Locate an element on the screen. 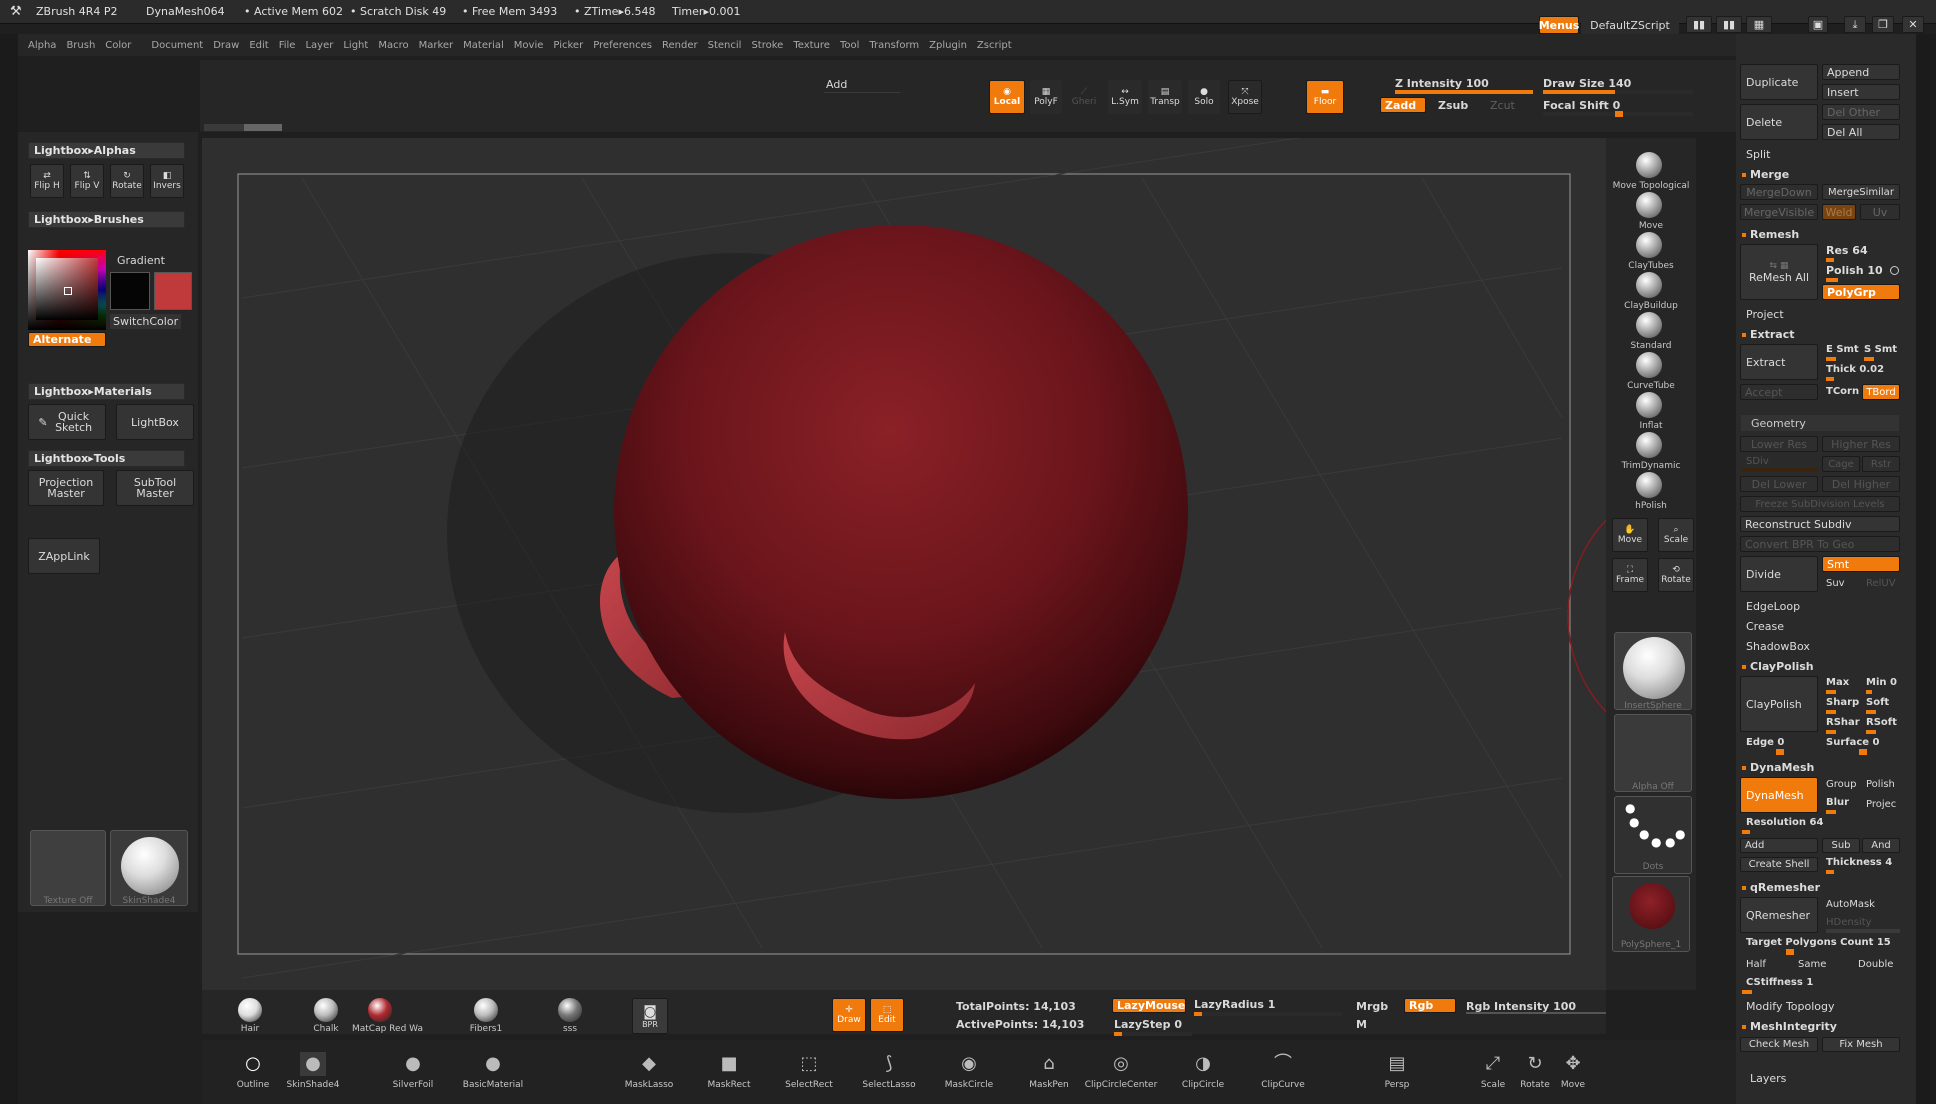 This screenshot has height=1104, width=1936. bpr-button: ◙ BPR is located at coordinates (650, 1016).